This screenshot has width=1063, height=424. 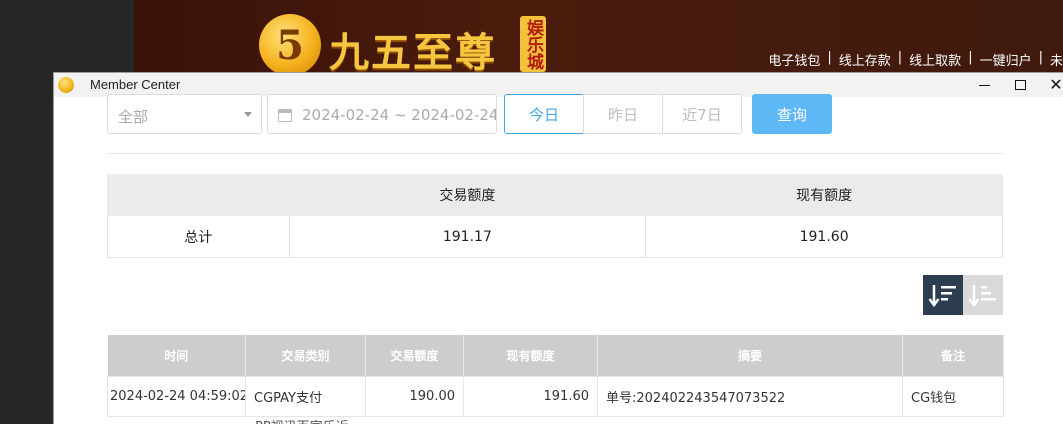 What do you see at coordinates (248, 114) in the screenshot?
I see `chevron-down-icon` at bounding box center [248, 114].